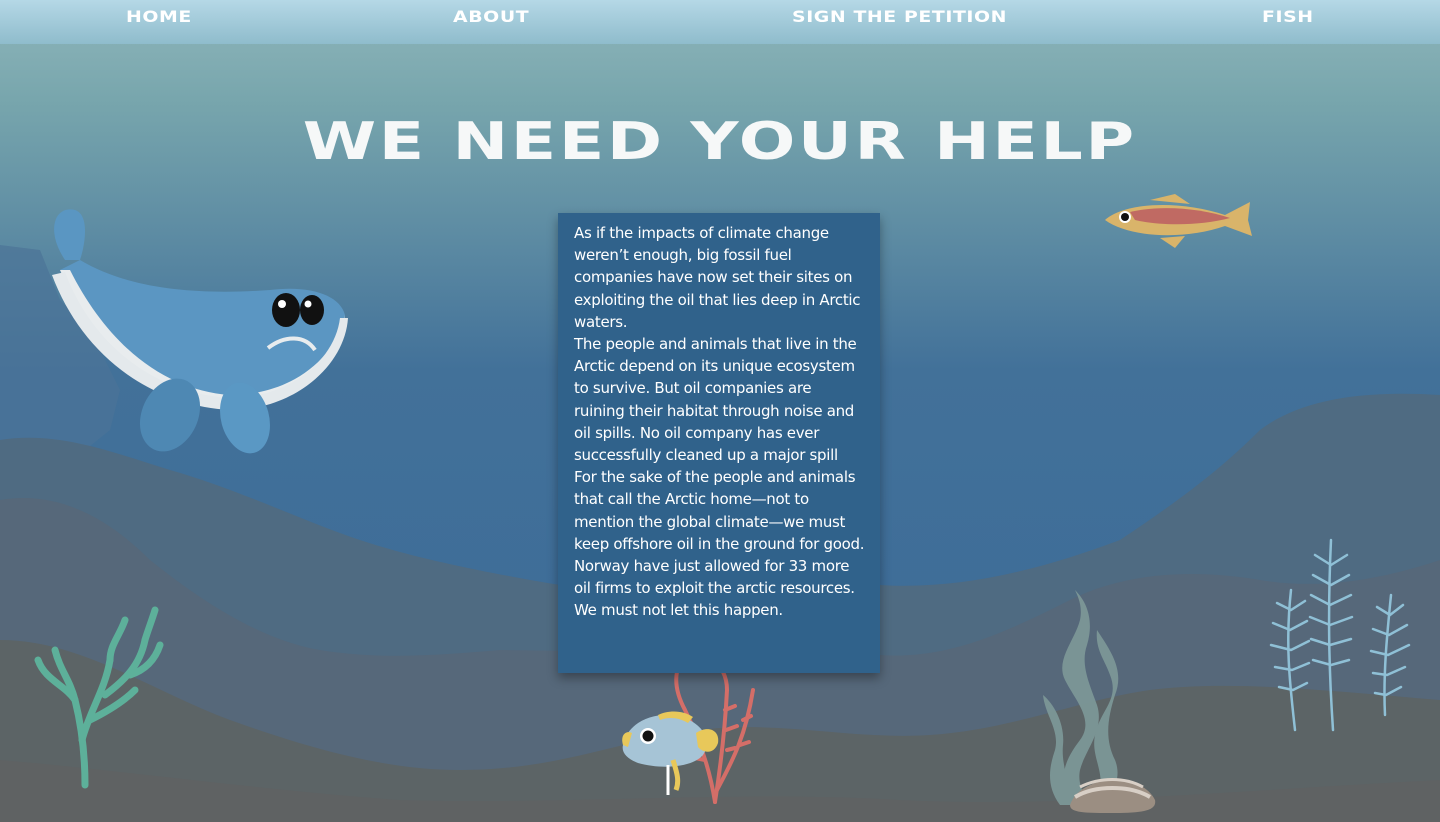  What do you see at coordinates (200, 331) in the screenshot?
I see `whale-icon` at bounding box center [200, 331].